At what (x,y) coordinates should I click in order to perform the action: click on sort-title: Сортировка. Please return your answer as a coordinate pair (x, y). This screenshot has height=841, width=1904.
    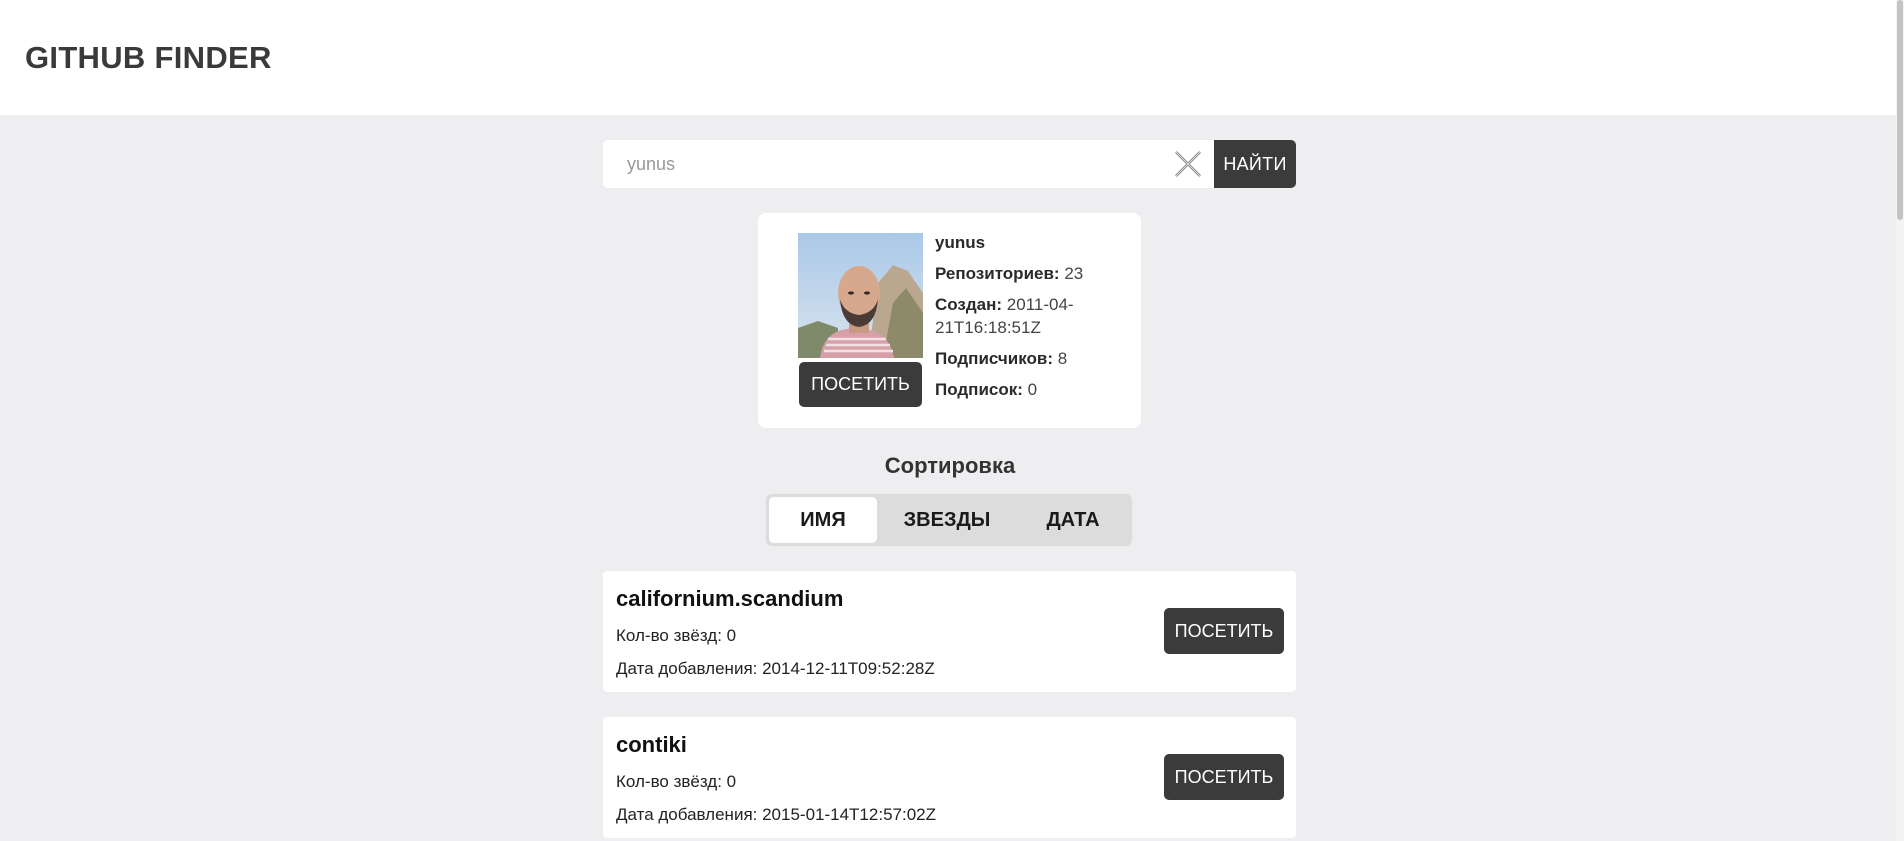
    Looking at the image, I should click on (950, 465).